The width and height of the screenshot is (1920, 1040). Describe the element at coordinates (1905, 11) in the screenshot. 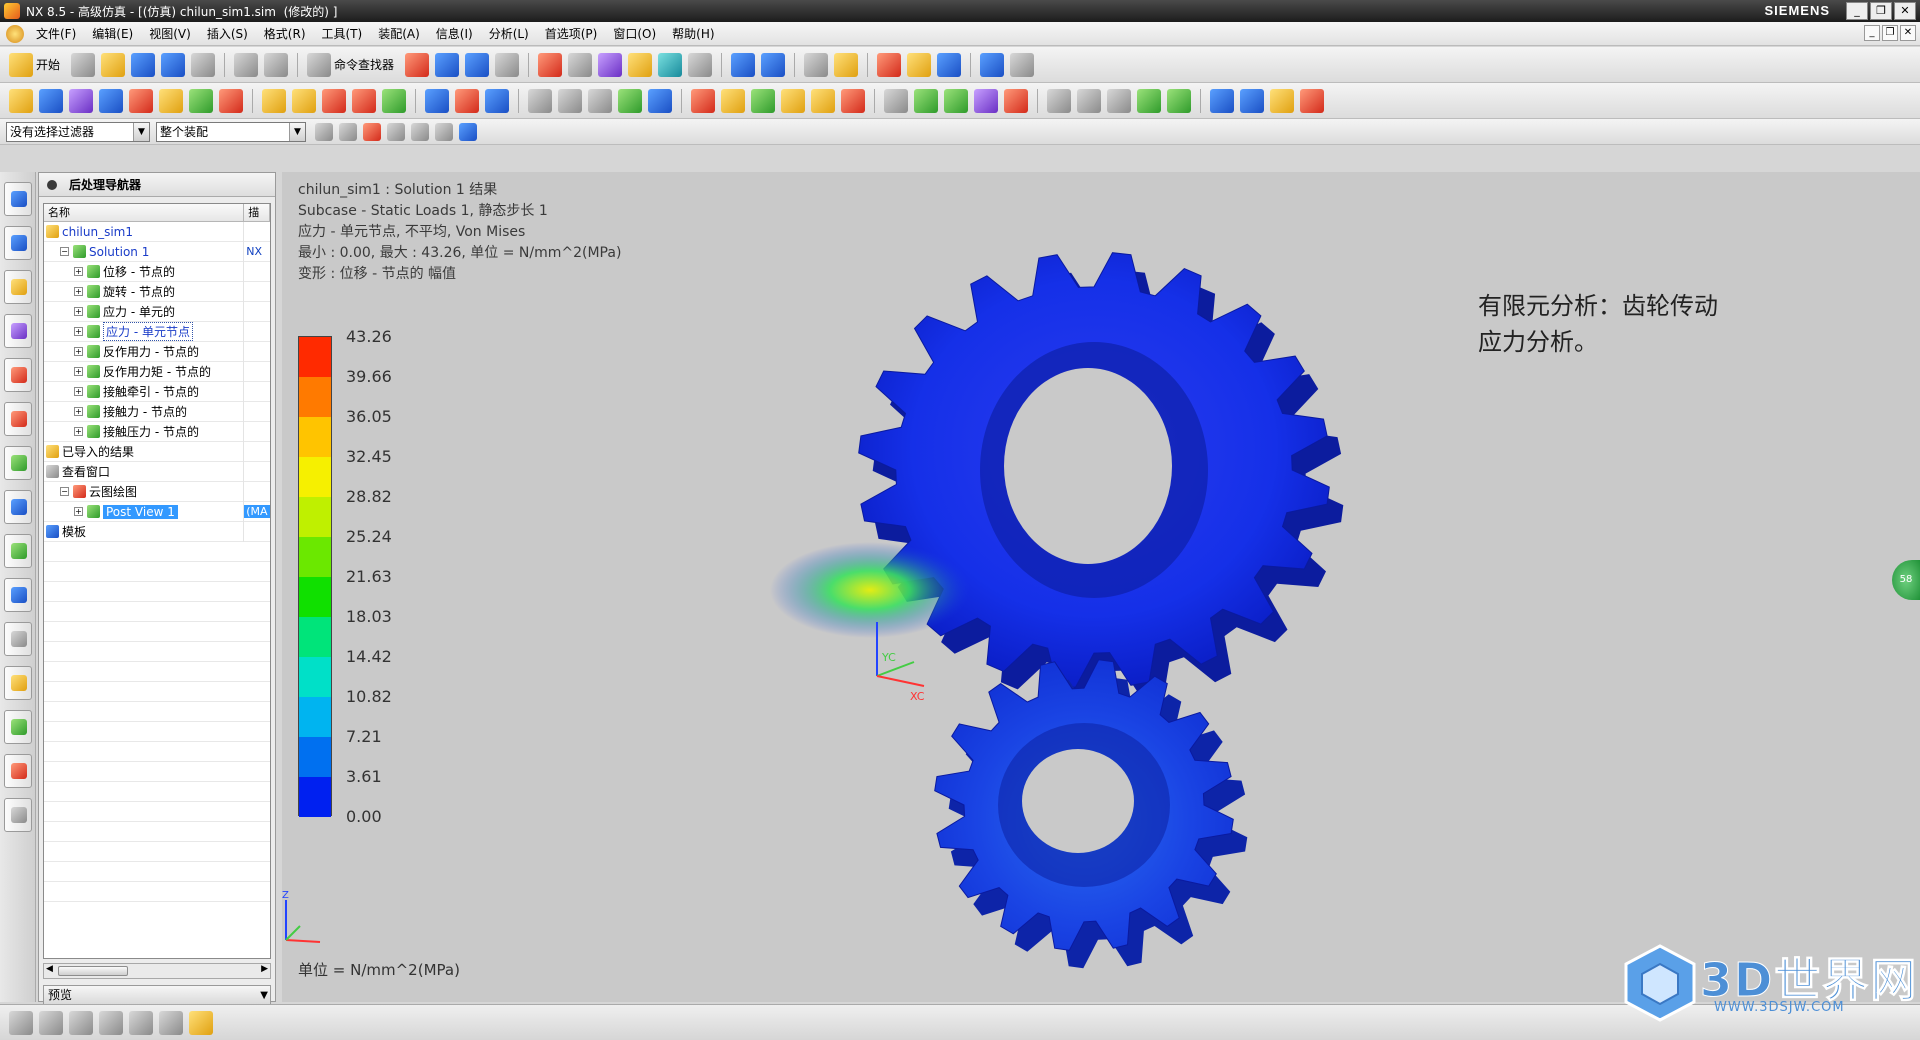

I see `close-button: ✕` at that location.